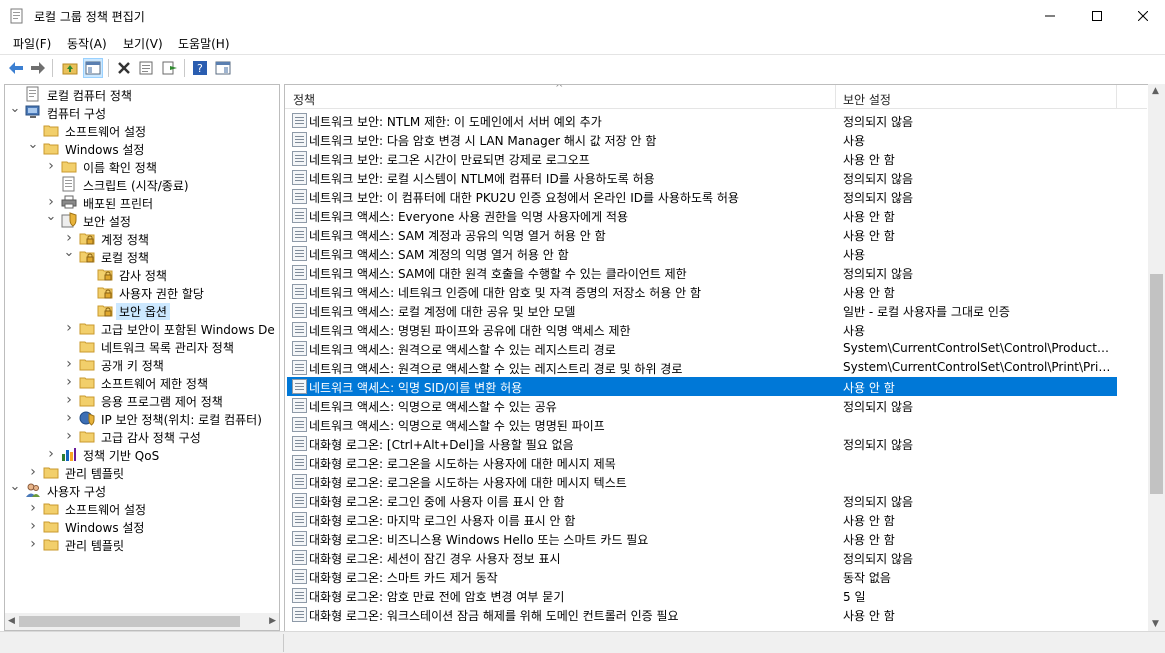  What do you see at coordinates (142, 220) in the screenshot?
I see `tree-node: ⌄ 보안 설정` at bounding box center [142, 220].